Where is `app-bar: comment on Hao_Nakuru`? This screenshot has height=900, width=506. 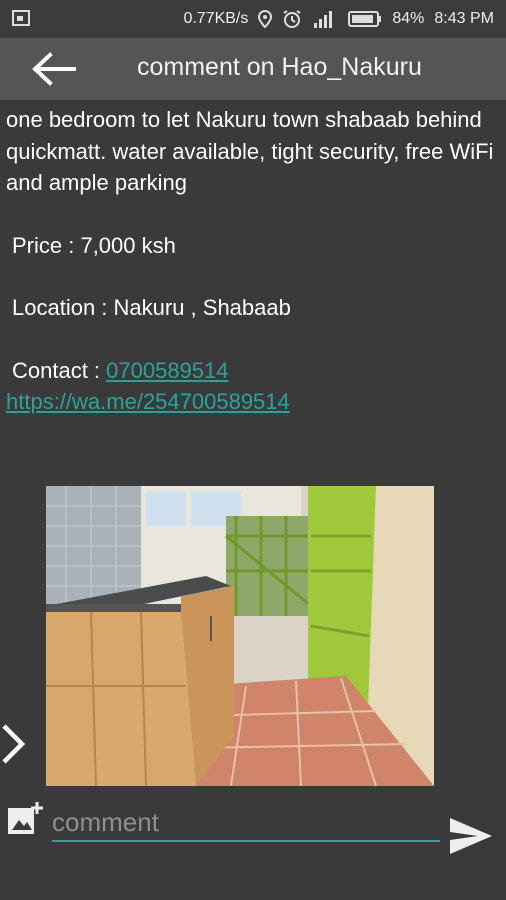 app-bar: comment on Hao_Nakuru is located at coordinates (253, 69).